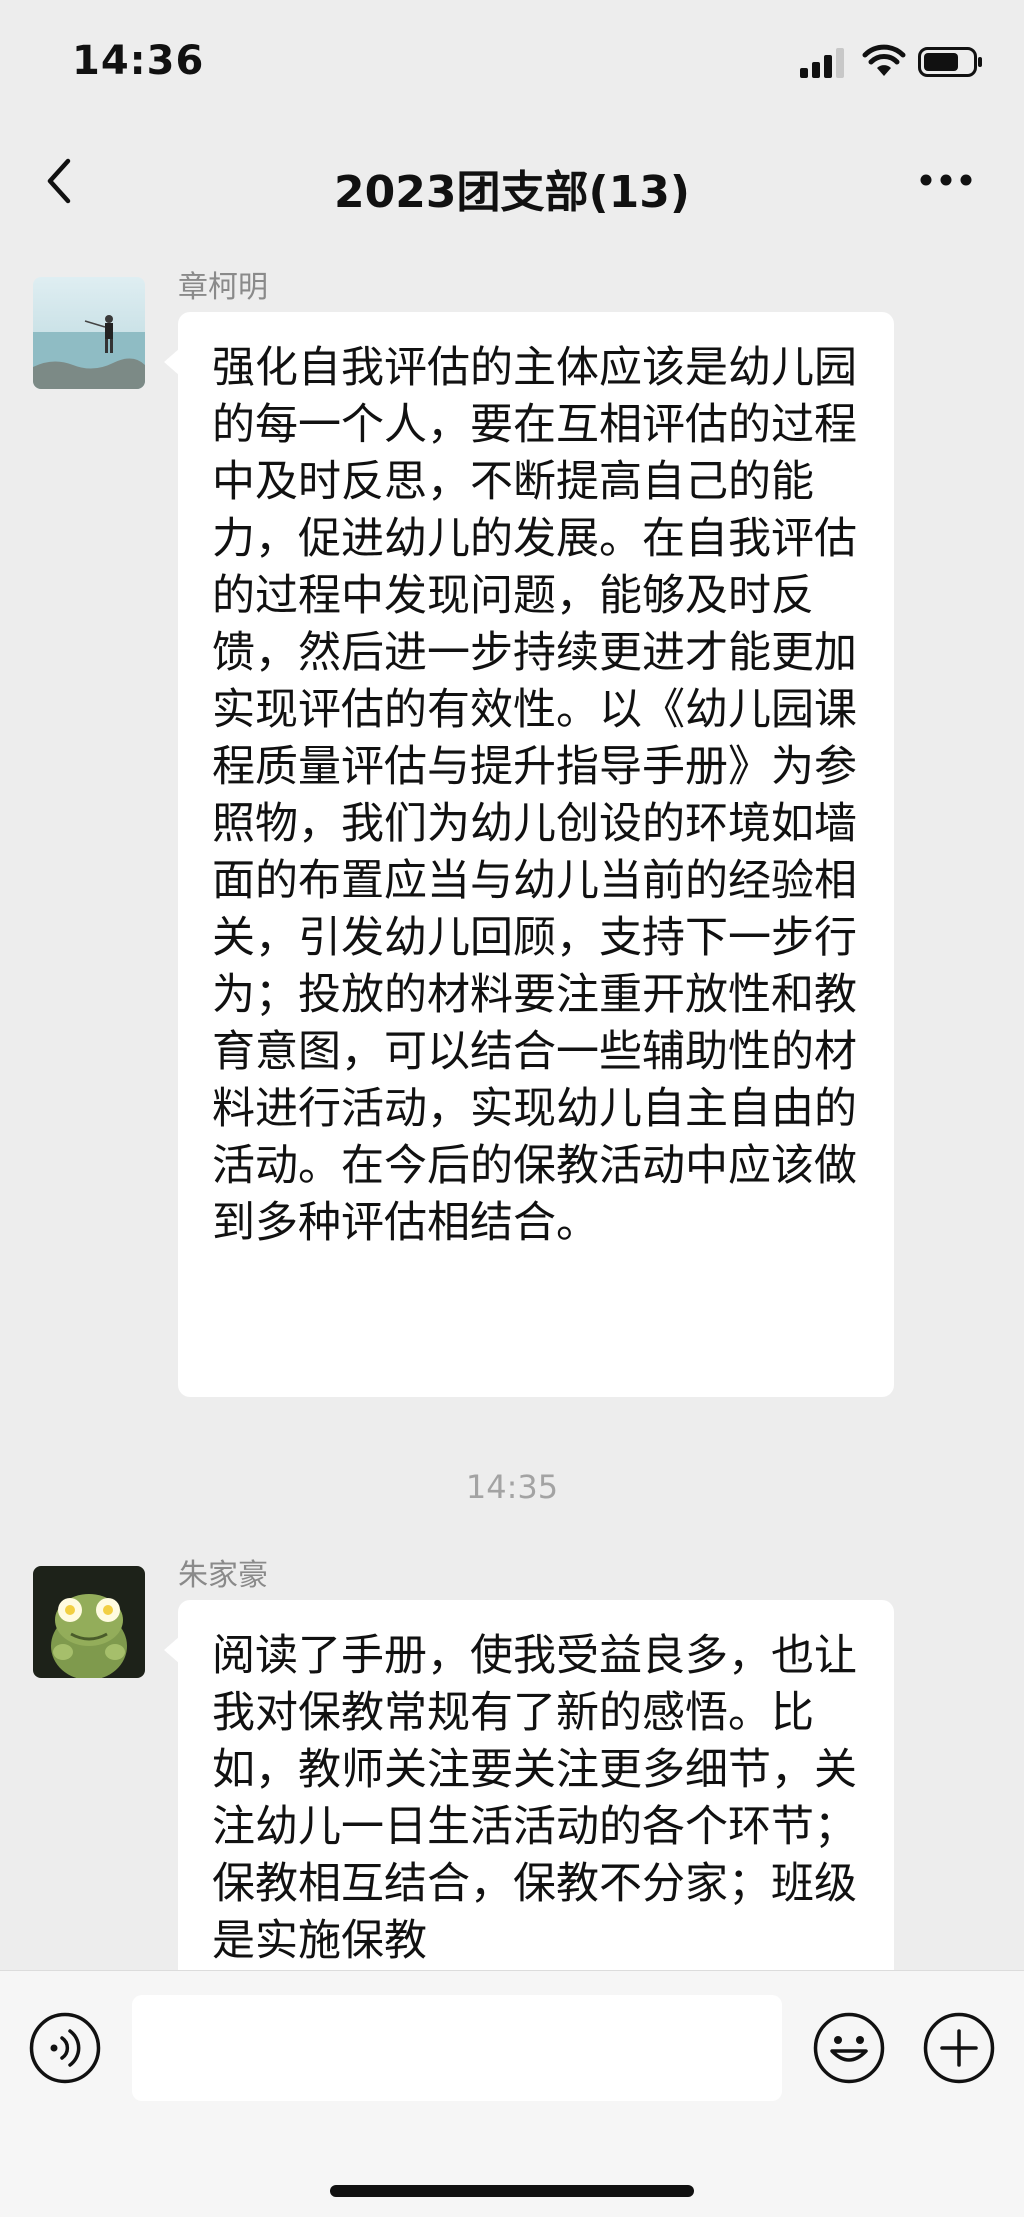 This screenshot has height=2217, width=1024. I want to click on sender-name: 朱家豪, so click(223, 1575).